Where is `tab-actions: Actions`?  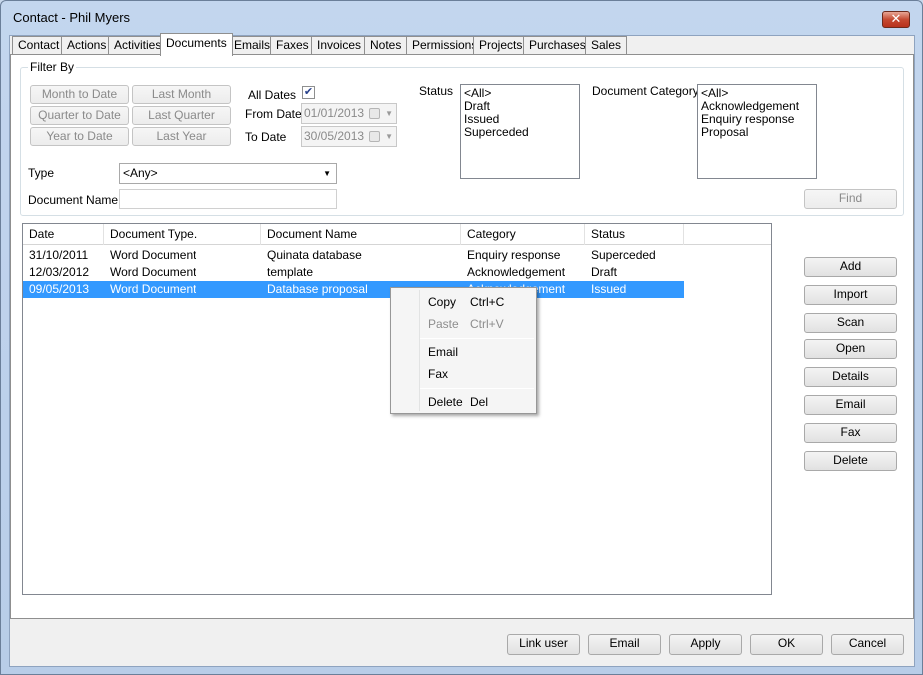 tab-actions: Actions is located at coordinates (87, 45).